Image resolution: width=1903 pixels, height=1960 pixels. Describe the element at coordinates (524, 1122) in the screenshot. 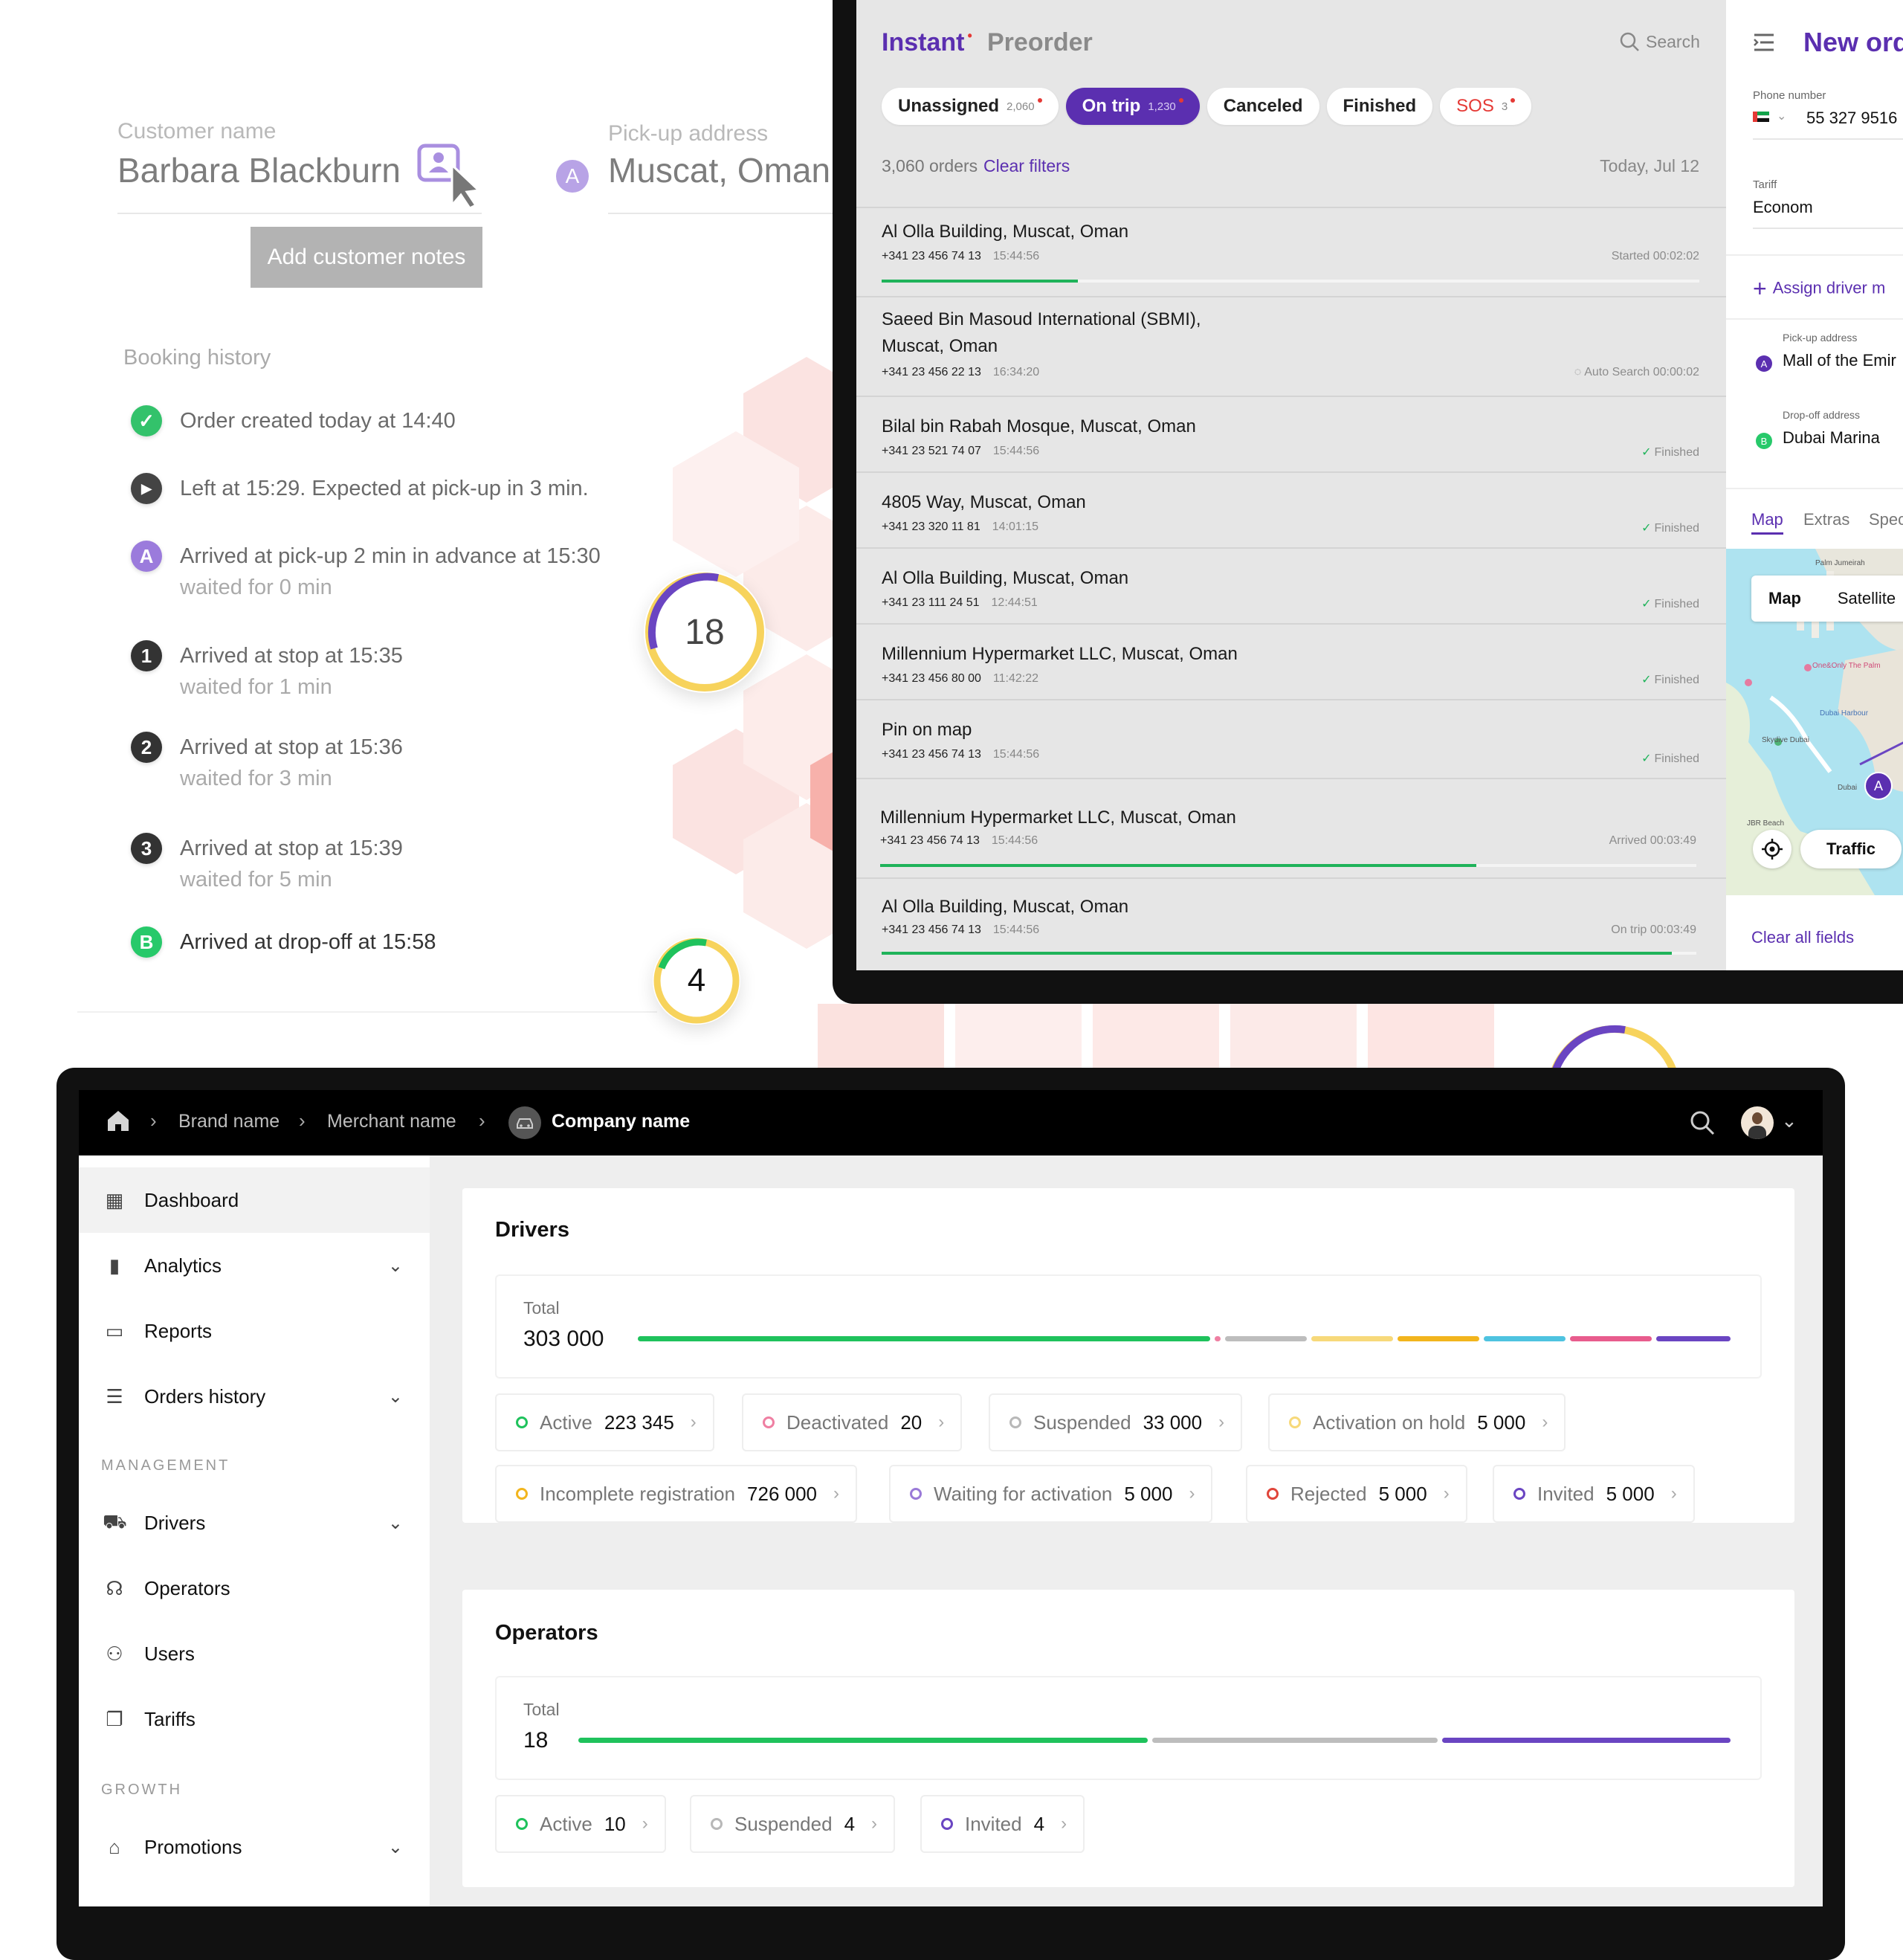

I see `company-logo-icon` at that location.